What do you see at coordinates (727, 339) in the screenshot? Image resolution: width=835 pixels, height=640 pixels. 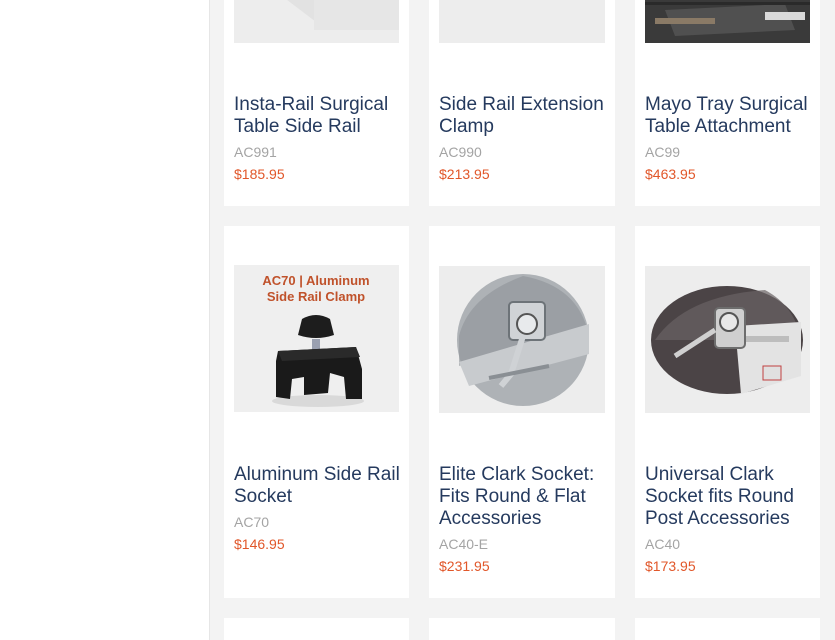 I see `universal-clark-socket-image` at bounding box center [727, 339].